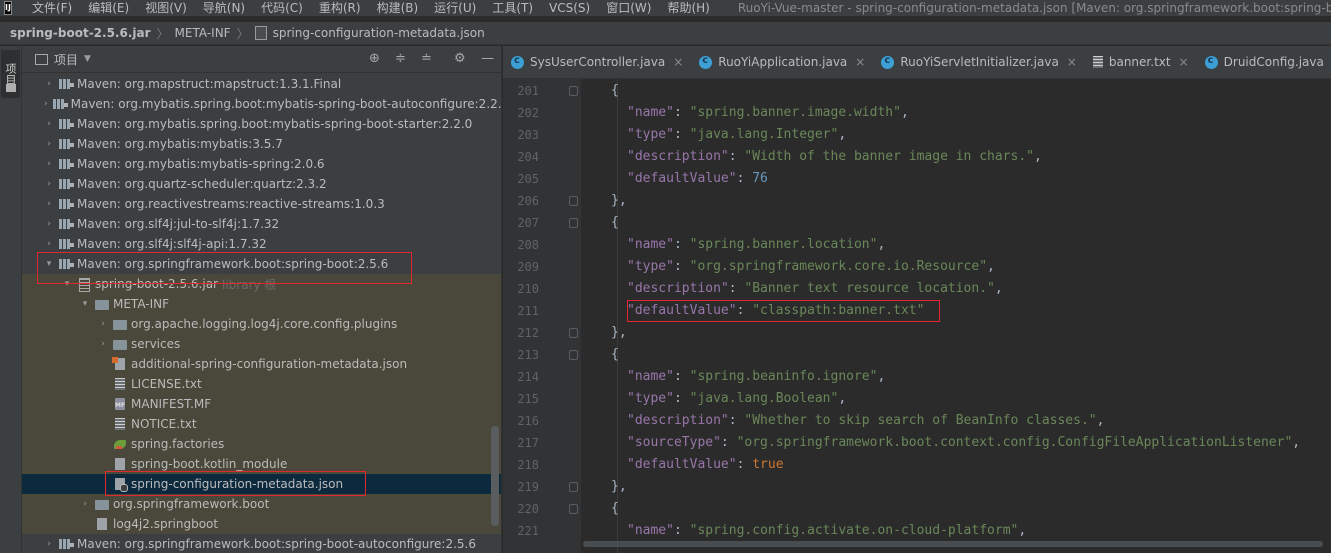  What do you see at coordinates (261, 224) in the screenshot?
I see `tree-row: › Maven: org.slf4j:jul-to-slf4j:1.7.32` at bounding box center [261, 224].